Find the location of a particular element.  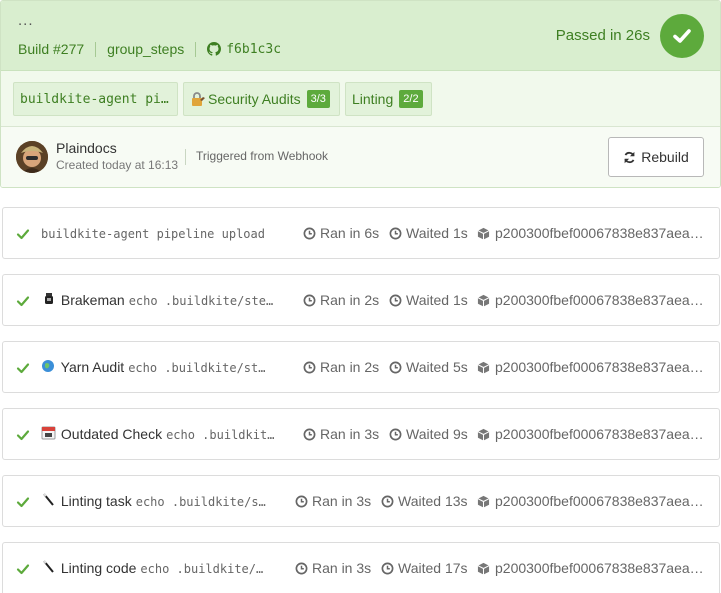

job-name: Linting code is located at coordinates (98, 568).